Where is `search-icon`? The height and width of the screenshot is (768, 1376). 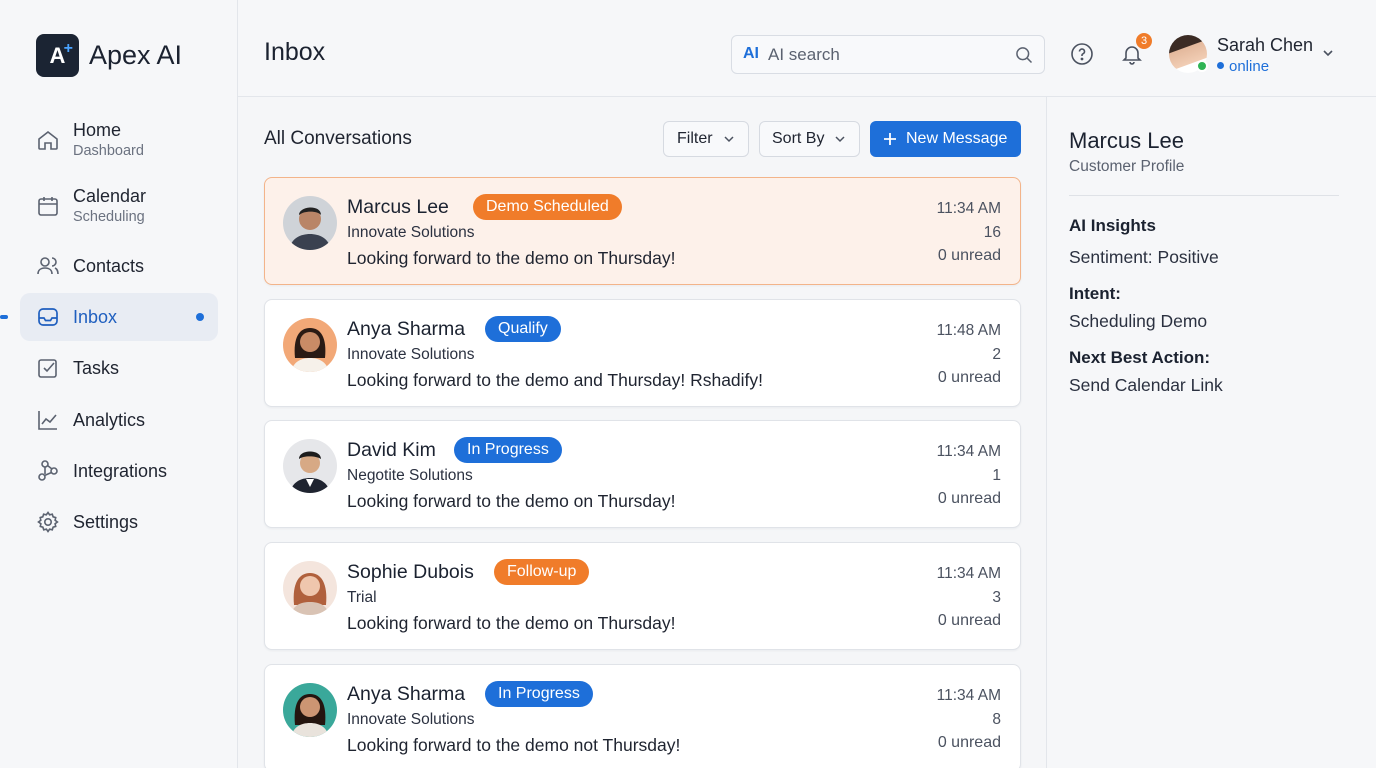 search-icon is located at coordinates (1024, 55).